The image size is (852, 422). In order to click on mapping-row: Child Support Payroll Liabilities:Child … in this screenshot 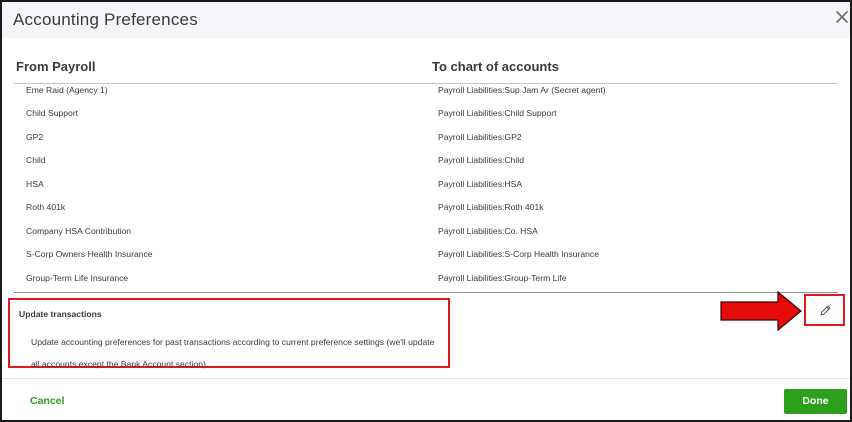, I will do `click(426, 114)`.